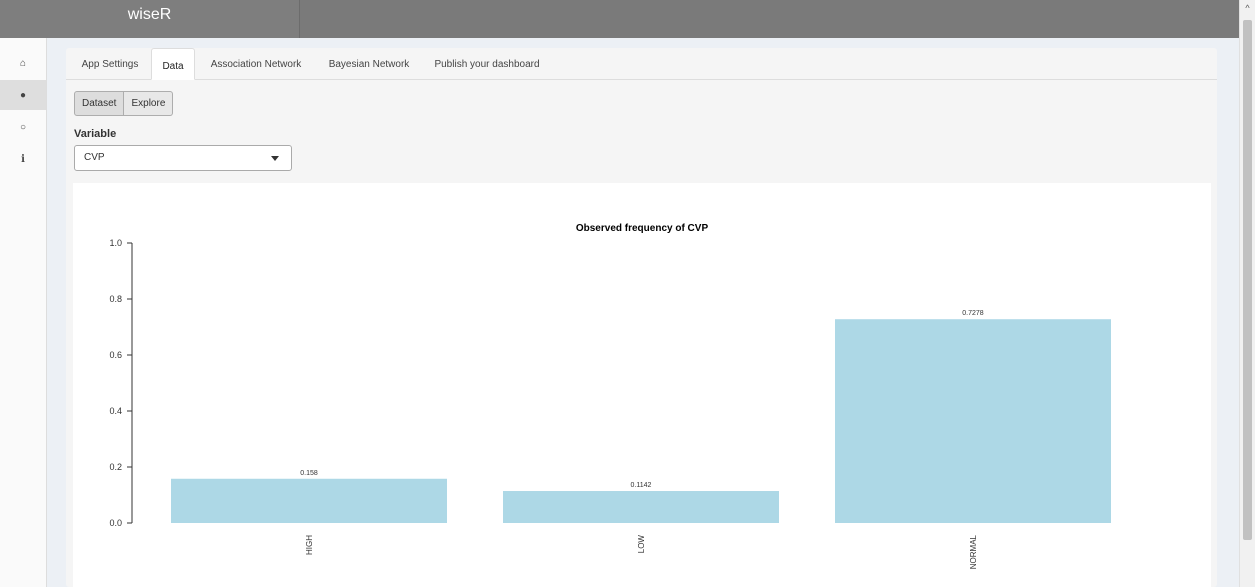 The width and height of the screenshot is (1255, 587). What do you see at coordinates (309, 500) in the screenshot?
I see `bar-high` at bounding box center [309, 500].